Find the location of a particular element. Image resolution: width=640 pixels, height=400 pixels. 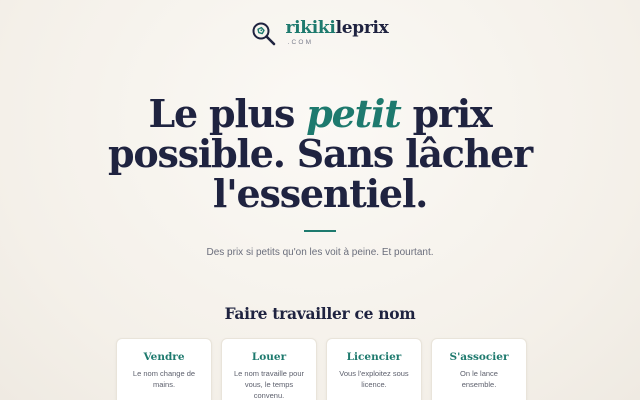

section-title: Faire travailler ce nom is located at coordinates (320, 313).